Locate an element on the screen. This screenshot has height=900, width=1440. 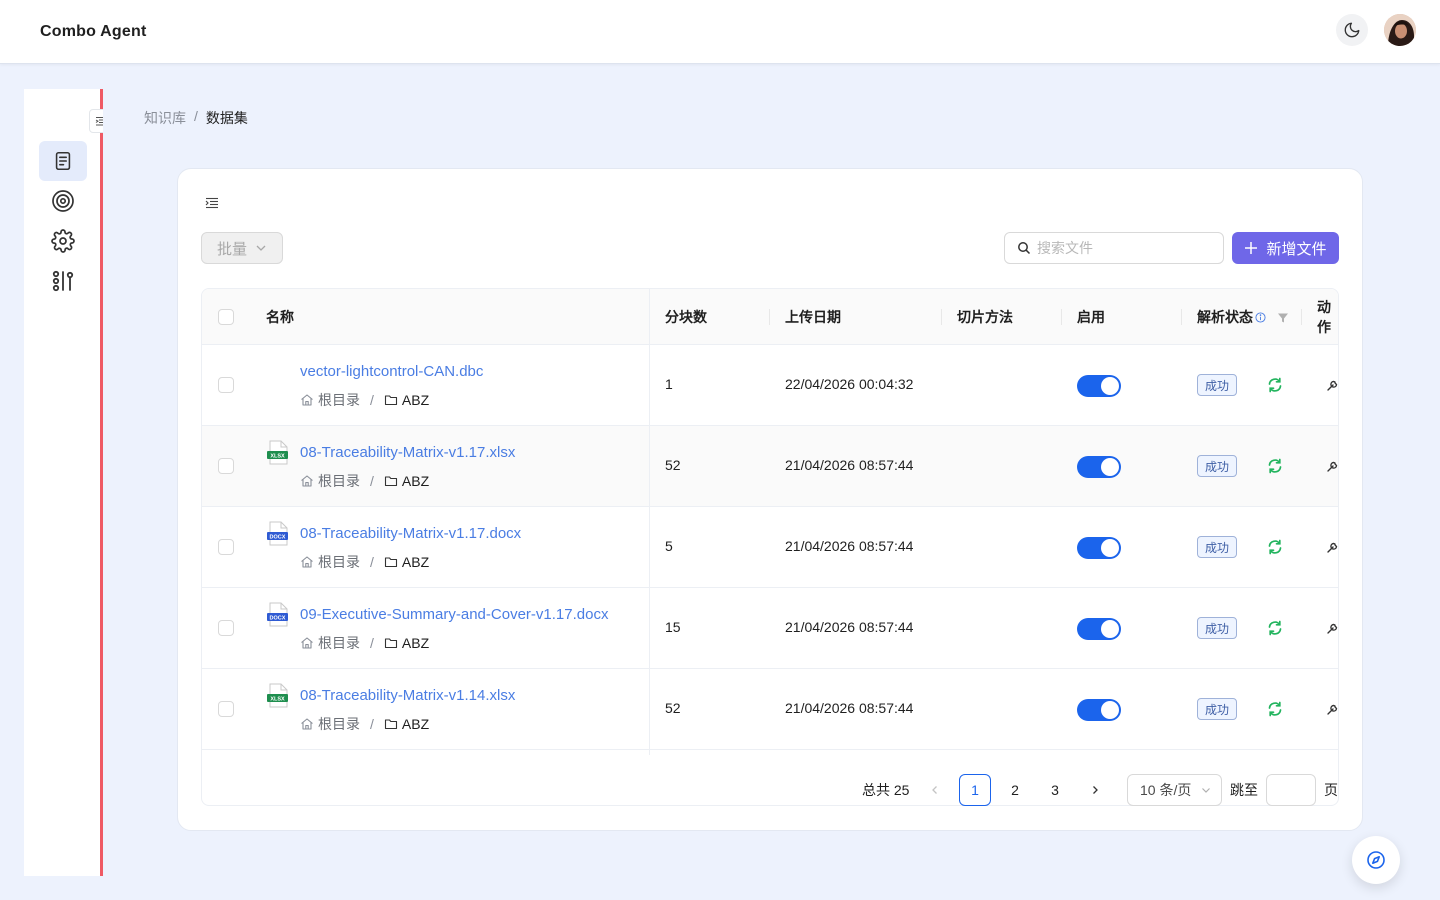
page-button-1: 1 is located at coordinates (975, 790).